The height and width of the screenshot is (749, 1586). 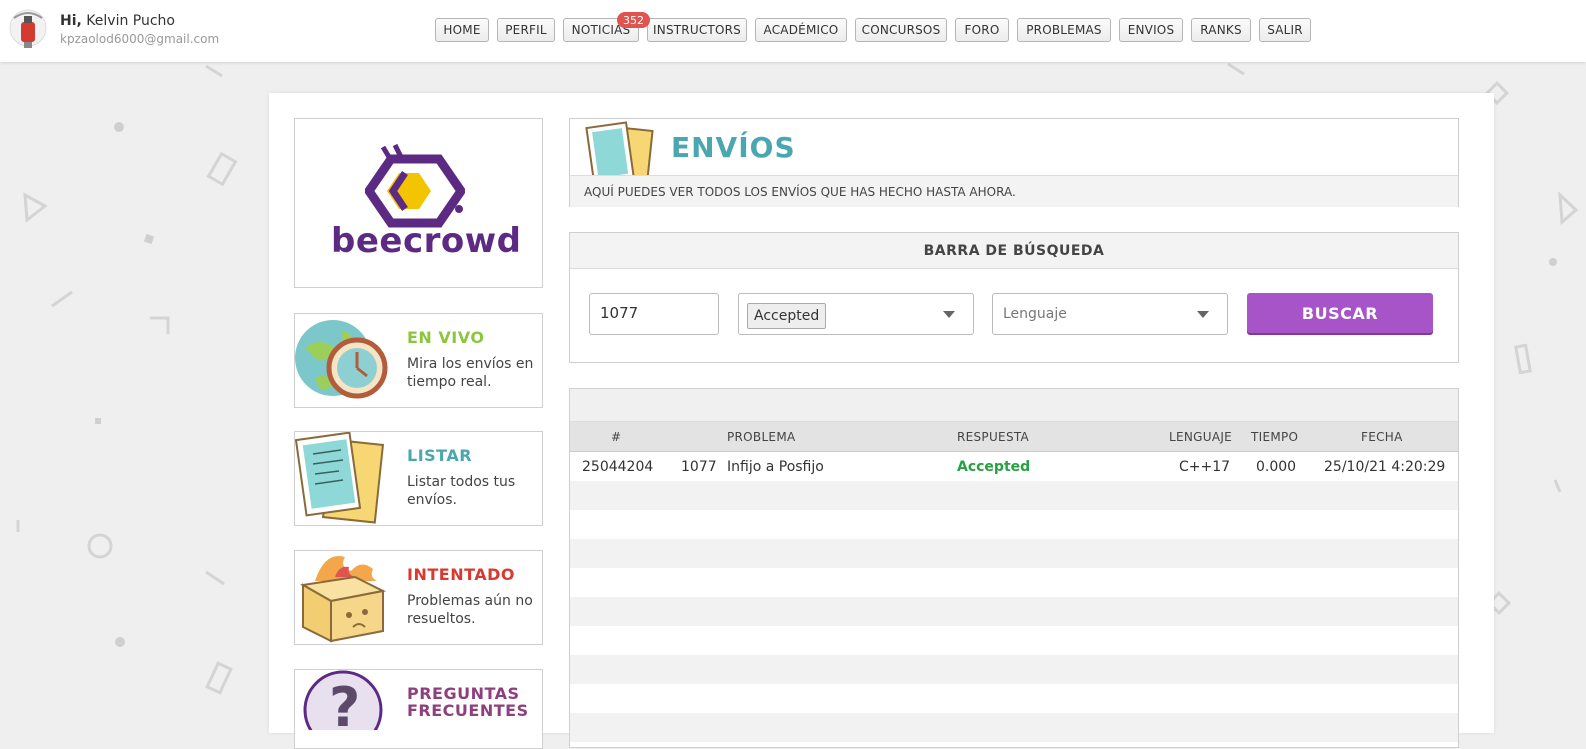 What do you see at coordinates (461, 491) in the screenshot?
I see `sidebar-desc: Listar todos tus envíos.` at bounding box center [461, 491].